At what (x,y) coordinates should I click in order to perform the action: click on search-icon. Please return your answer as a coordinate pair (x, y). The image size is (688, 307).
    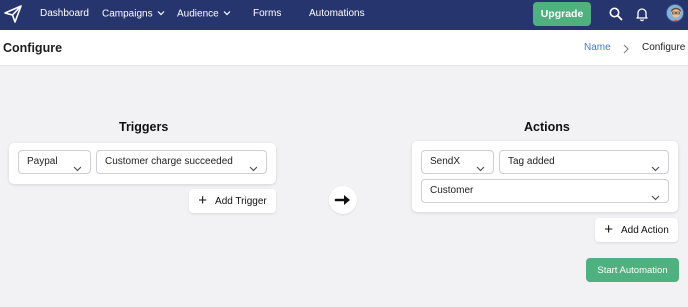
    Looking at the image, I should click on (616, 14).